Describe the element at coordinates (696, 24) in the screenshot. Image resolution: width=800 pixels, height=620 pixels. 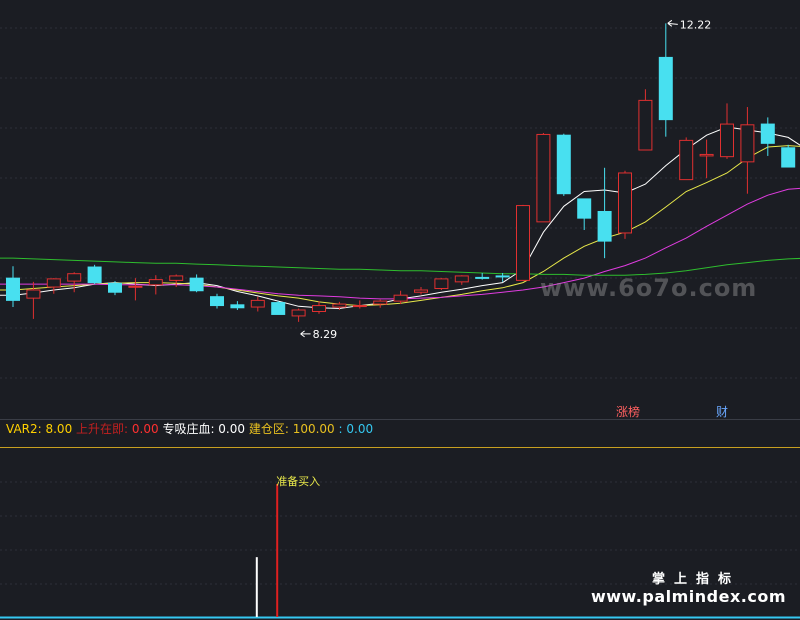
I see `high-price-label: 12.22` at that location.